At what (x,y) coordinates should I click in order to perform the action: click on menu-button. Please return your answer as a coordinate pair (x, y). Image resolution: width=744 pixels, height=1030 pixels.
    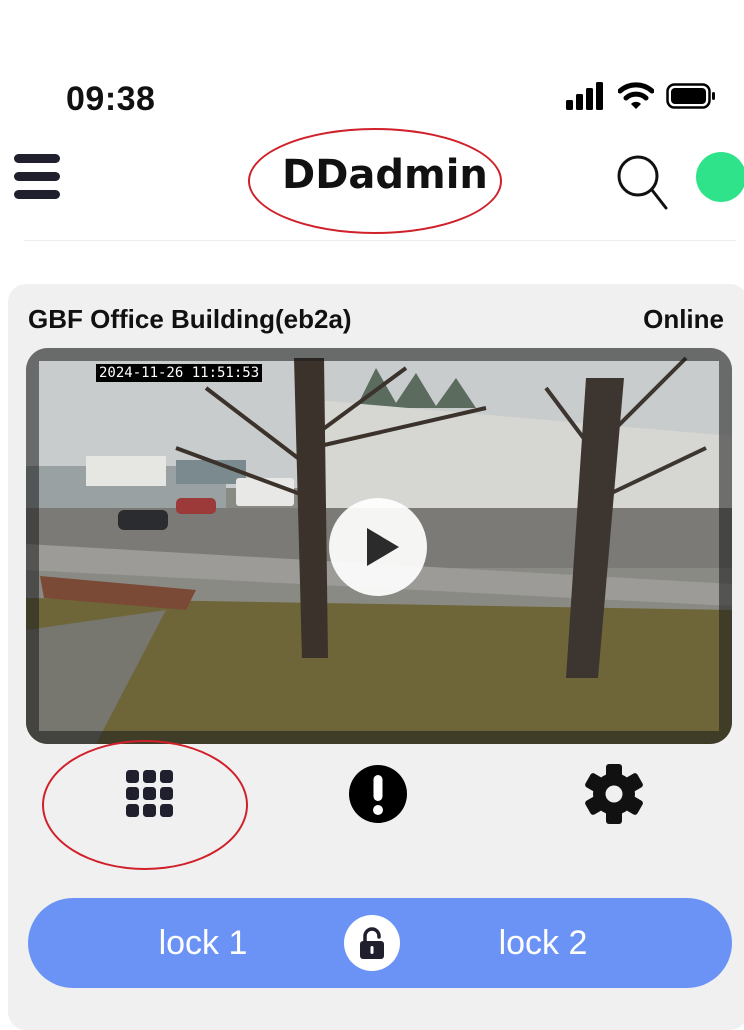
    Looking at the image, I should click on (37, 177).